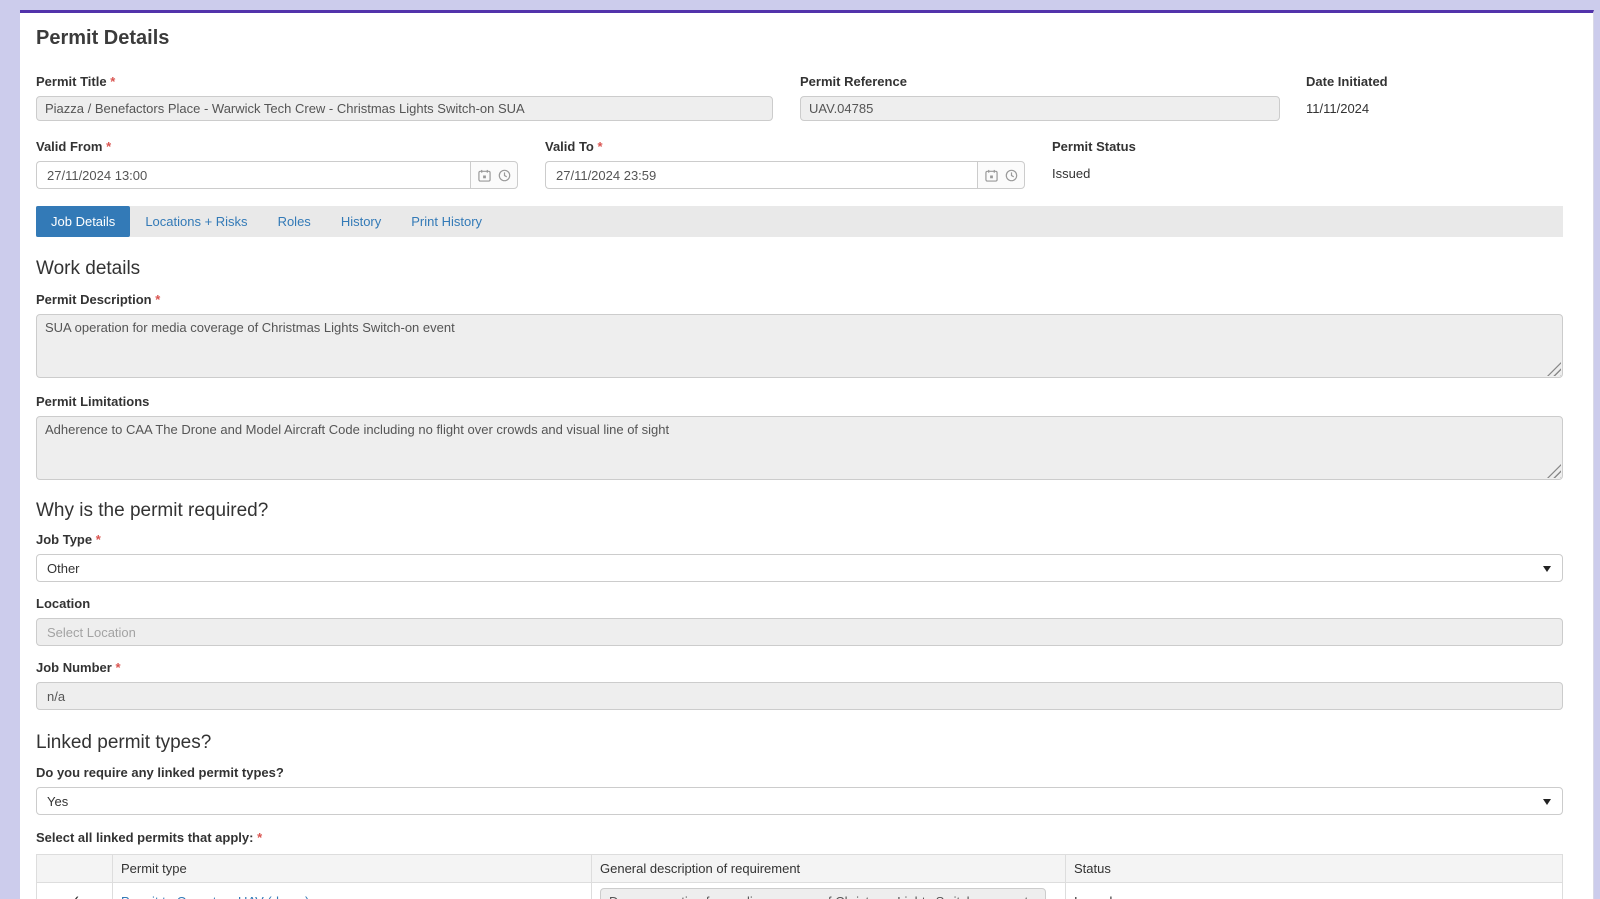 The height and width of the screenshot is (899, 1600). I want to click on permit-status-value: Issued, so click(1071, 173).